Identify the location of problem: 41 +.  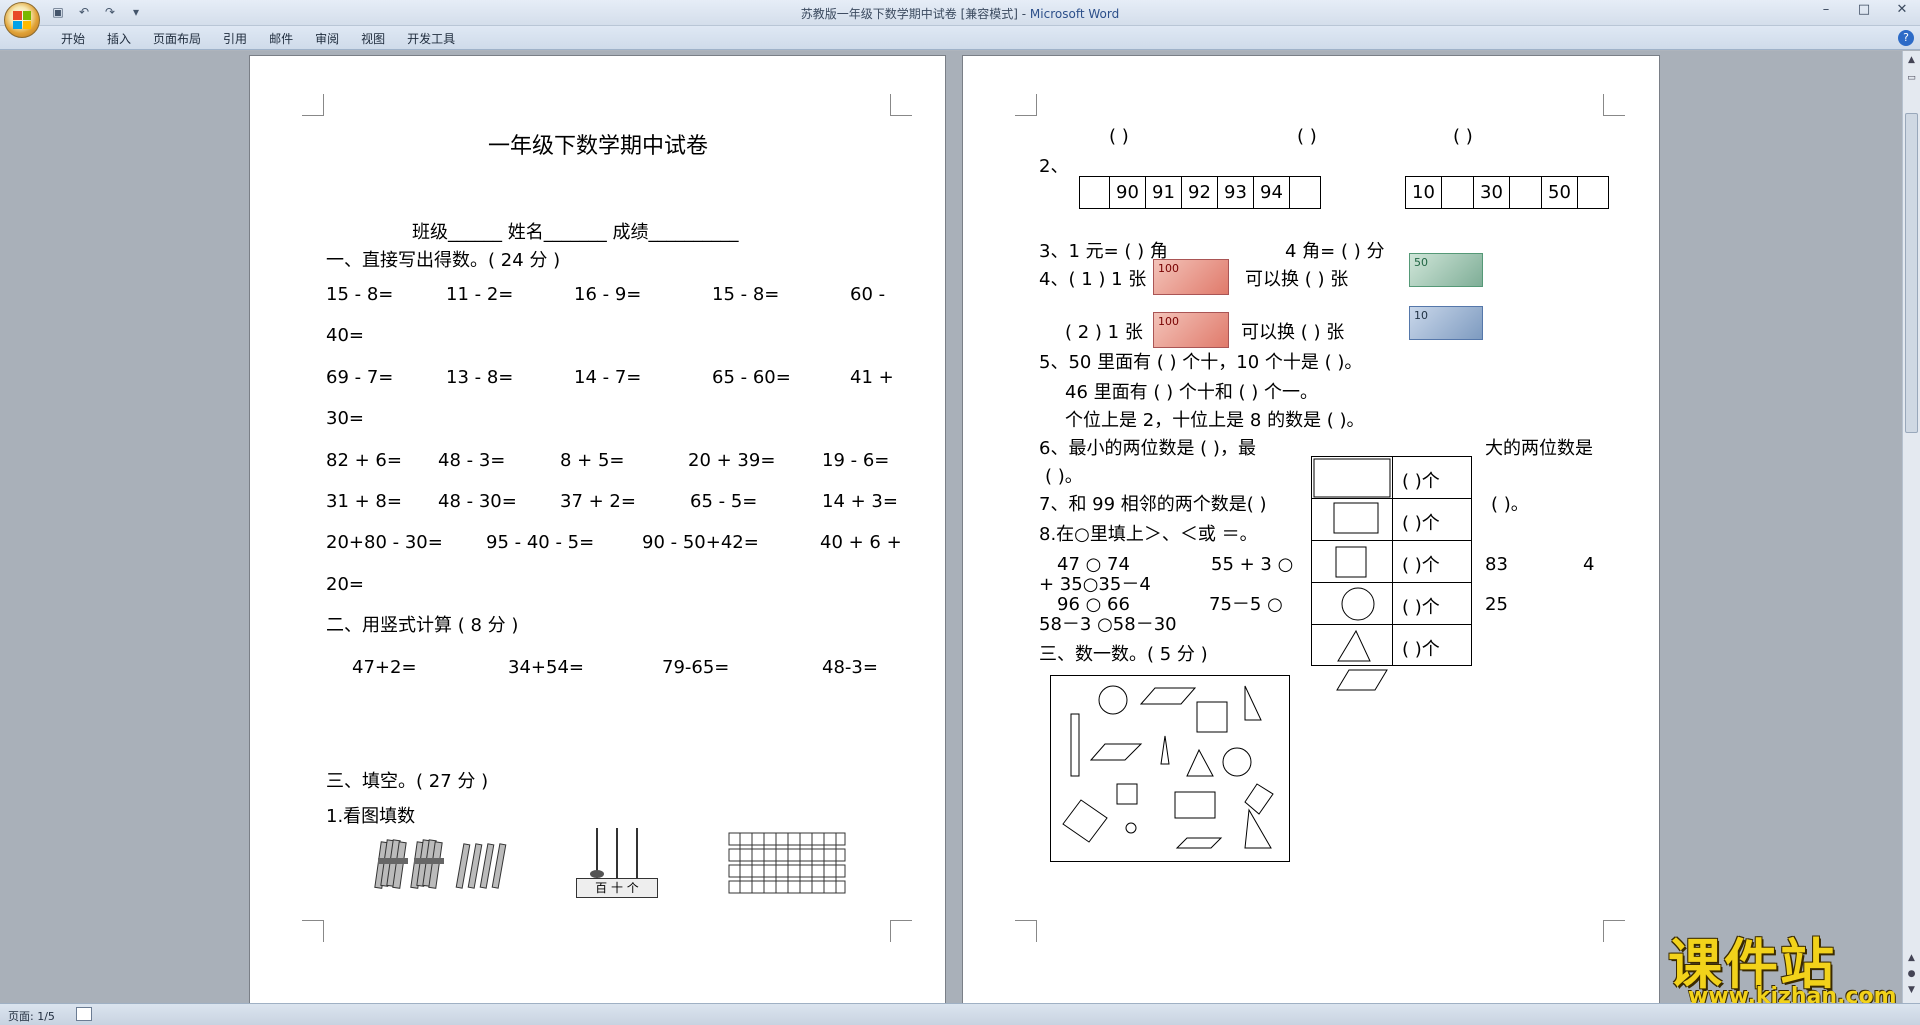
(872, 377).